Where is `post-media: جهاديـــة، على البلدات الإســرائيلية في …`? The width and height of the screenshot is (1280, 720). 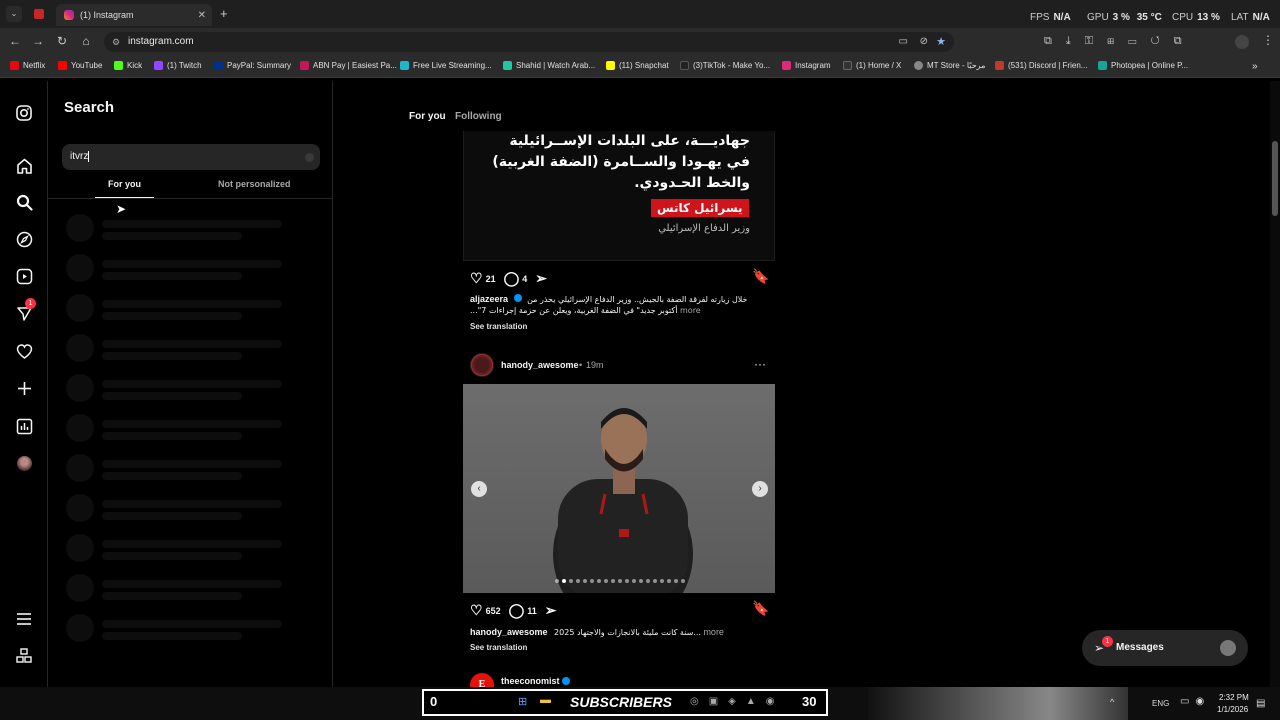
post-media: جهاديـــة، على البلدات الإســرائيلية في … is located at coordinates (619, 196).